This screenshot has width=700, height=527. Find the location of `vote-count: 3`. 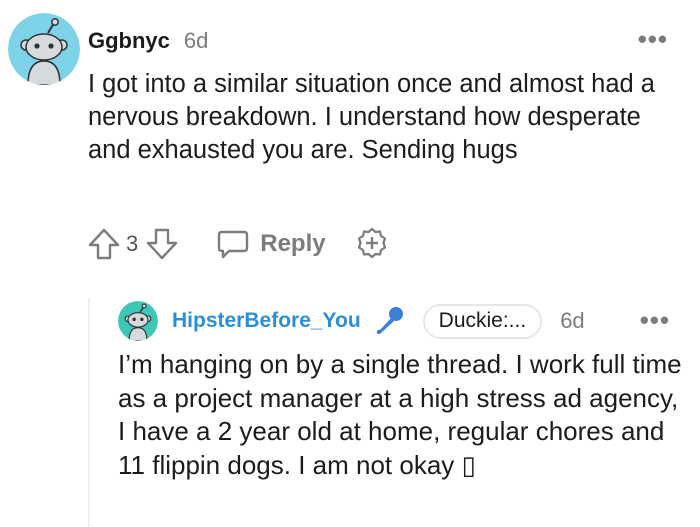

vote-count: 3 is located at coordinates (132, 243).